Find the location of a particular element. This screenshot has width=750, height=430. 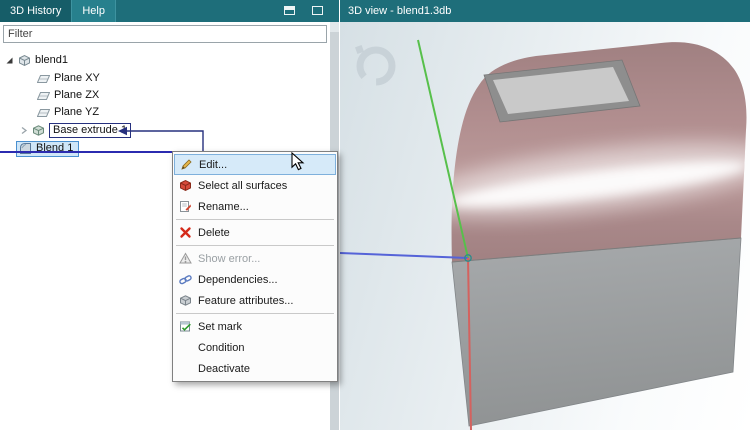

blend-icon is located at coordinates (25, 148).